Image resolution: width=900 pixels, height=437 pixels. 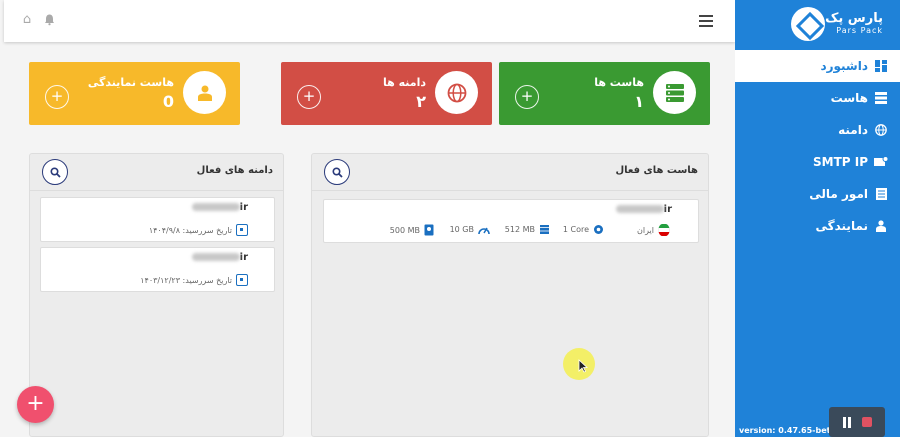 I want to click on domain-expiry-label: تاریخ سررسید: ۱۴۰۴/۹/۸, so click(x=190, y=230).